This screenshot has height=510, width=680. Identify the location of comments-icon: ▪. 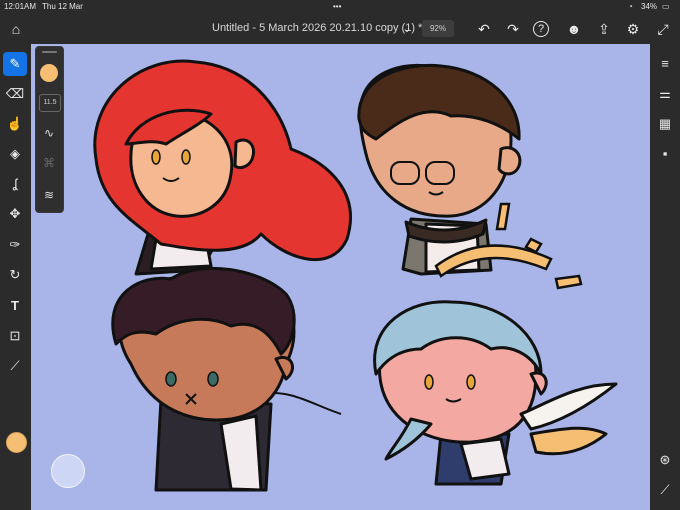
(665, 154).